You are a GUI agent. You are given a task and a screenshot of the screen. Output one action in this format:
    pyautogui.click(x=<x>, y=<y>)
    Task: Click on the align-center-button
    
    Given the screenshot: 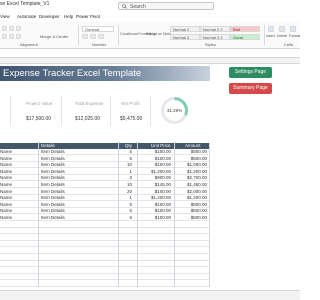 What is the action you would take?
    pyautogui.click(x=11, y=36)
    